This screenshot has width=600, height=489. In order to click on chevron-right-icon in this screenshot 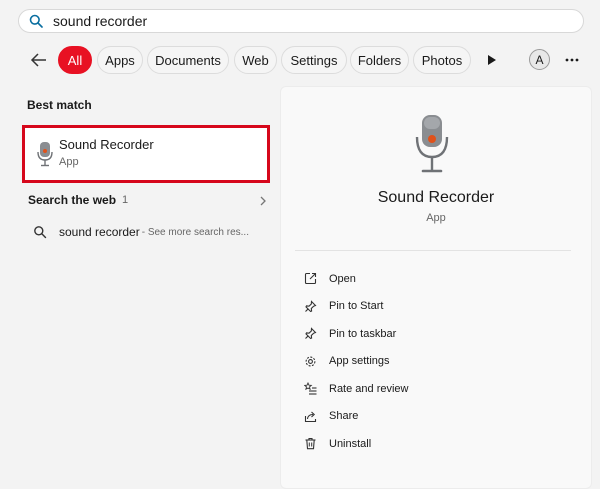, I will do `click(263, 200)`.